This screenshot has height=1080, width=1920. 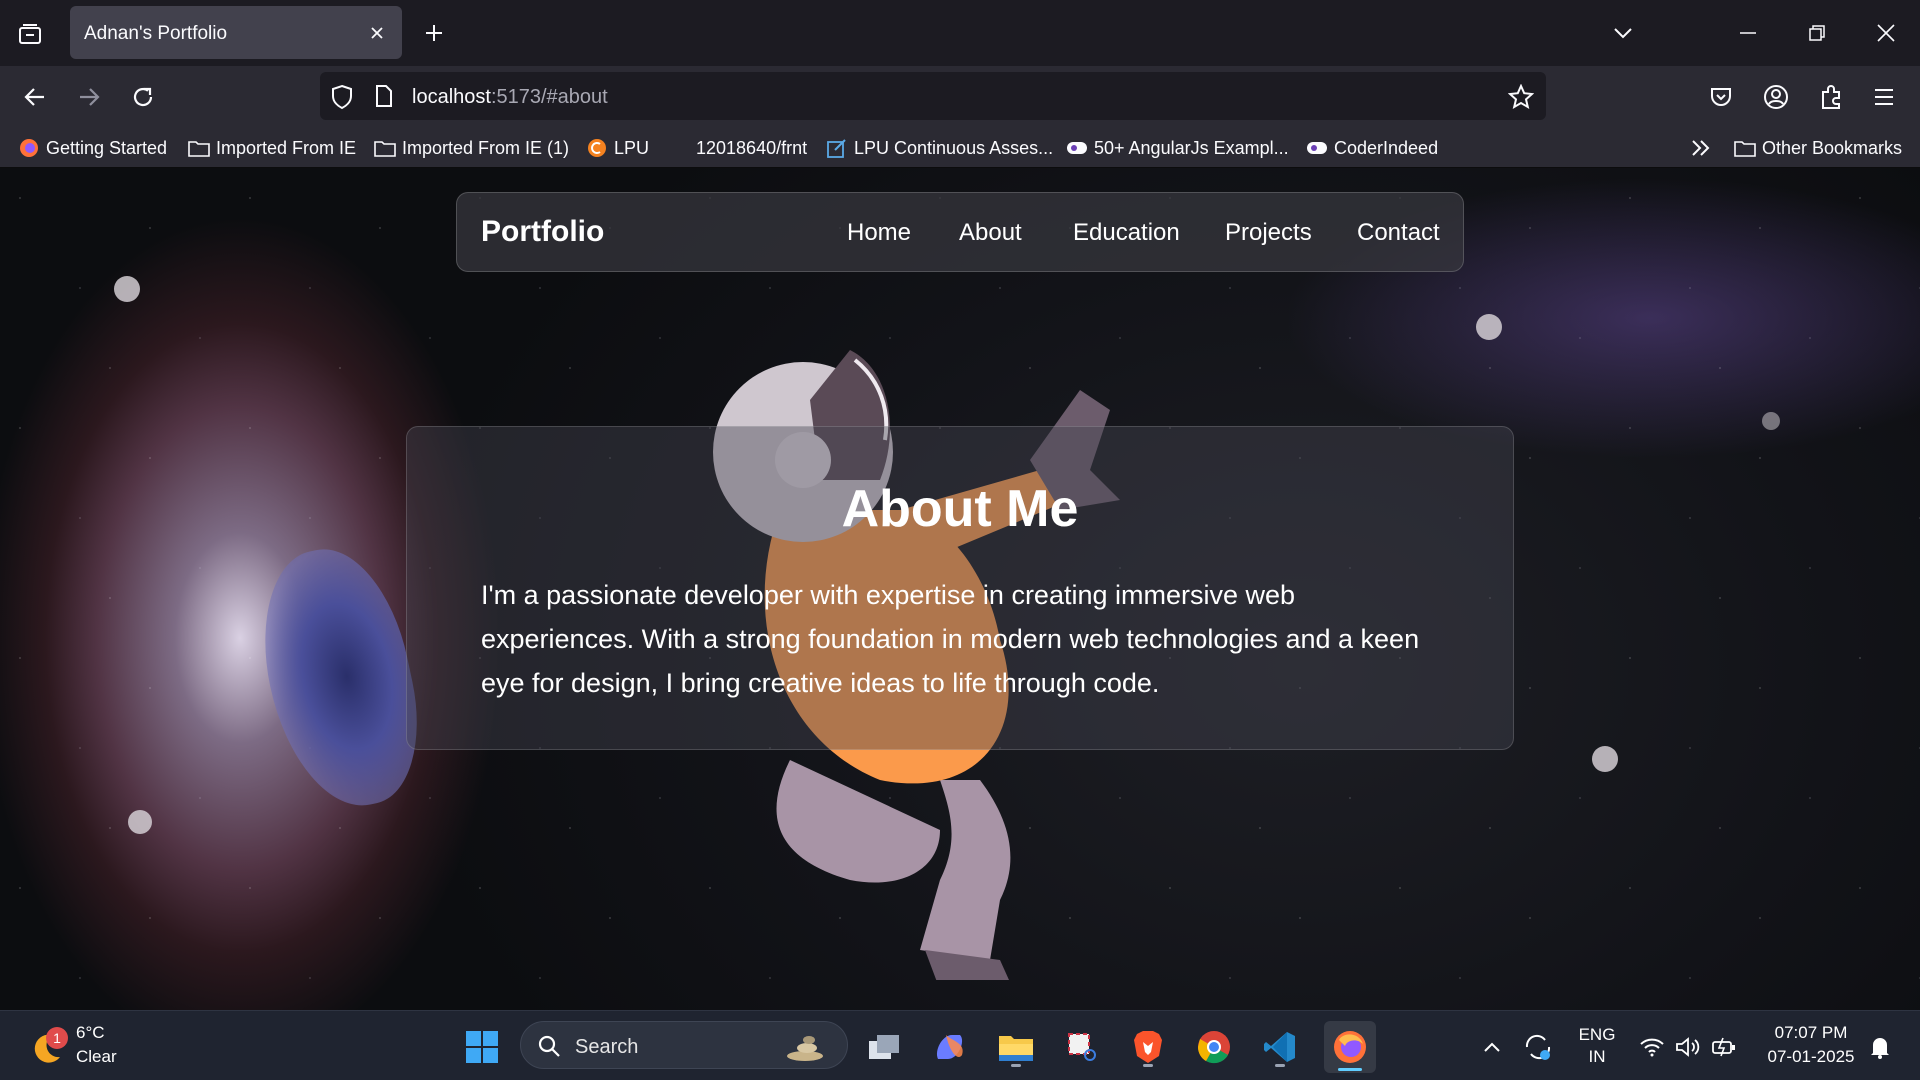 What do you see at coordinates (1623, 33) in the screenshot?
I see `chevron-down-icon` at bounding box center [1623, 33].